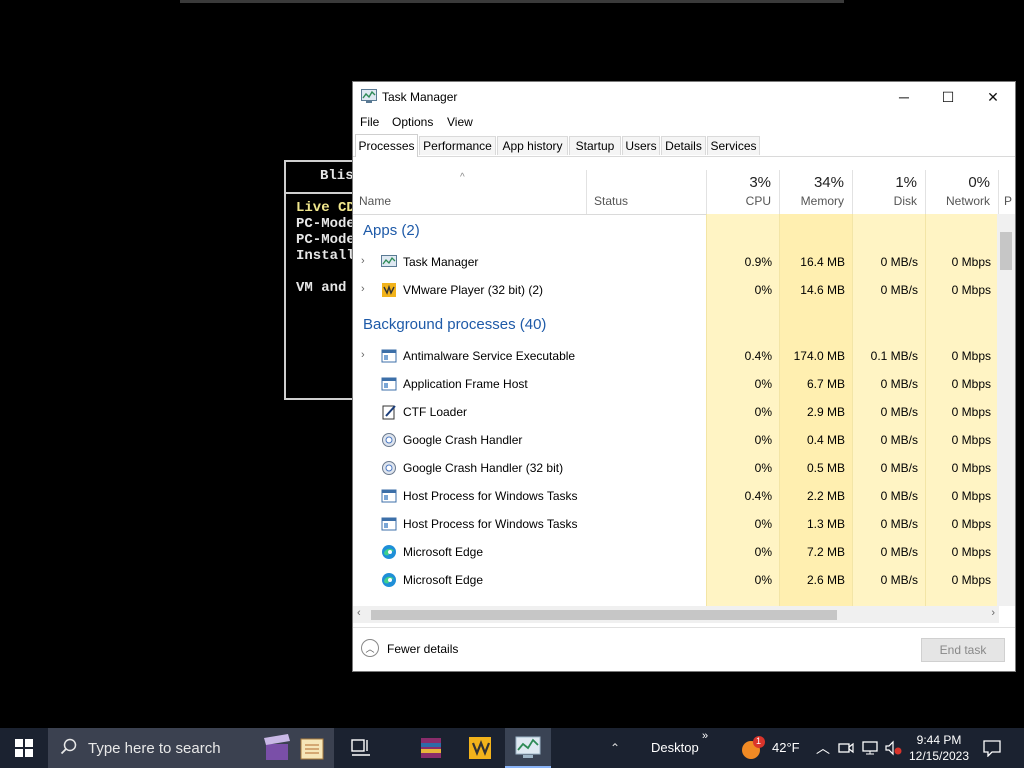 The width and height of the screenshot is (1024, 768). I want to click on windows-logo-icon, so click(24, 748).